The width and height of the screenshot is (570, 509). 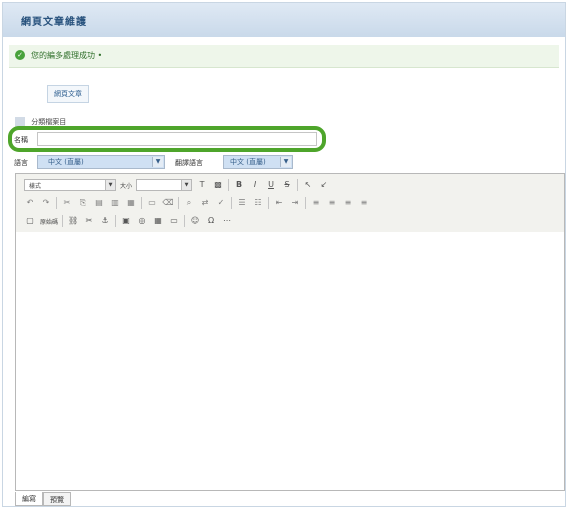 I want to click on select-all-icon: ▭, so click(x=152, y=203).